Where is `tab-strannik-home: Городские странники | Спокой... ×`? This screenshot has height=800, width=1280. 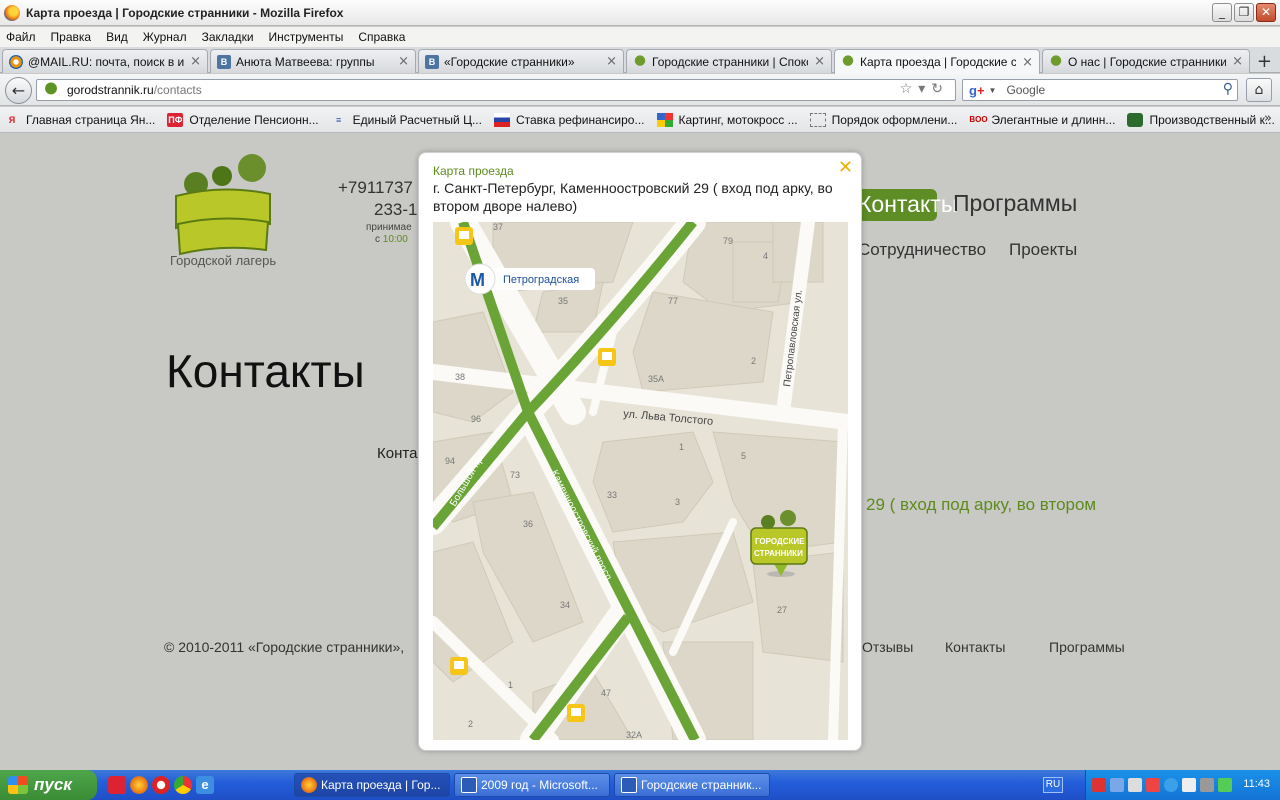
tab-strannik-home: Городские странники | Спокой... × is located at coordinates (729, 61).